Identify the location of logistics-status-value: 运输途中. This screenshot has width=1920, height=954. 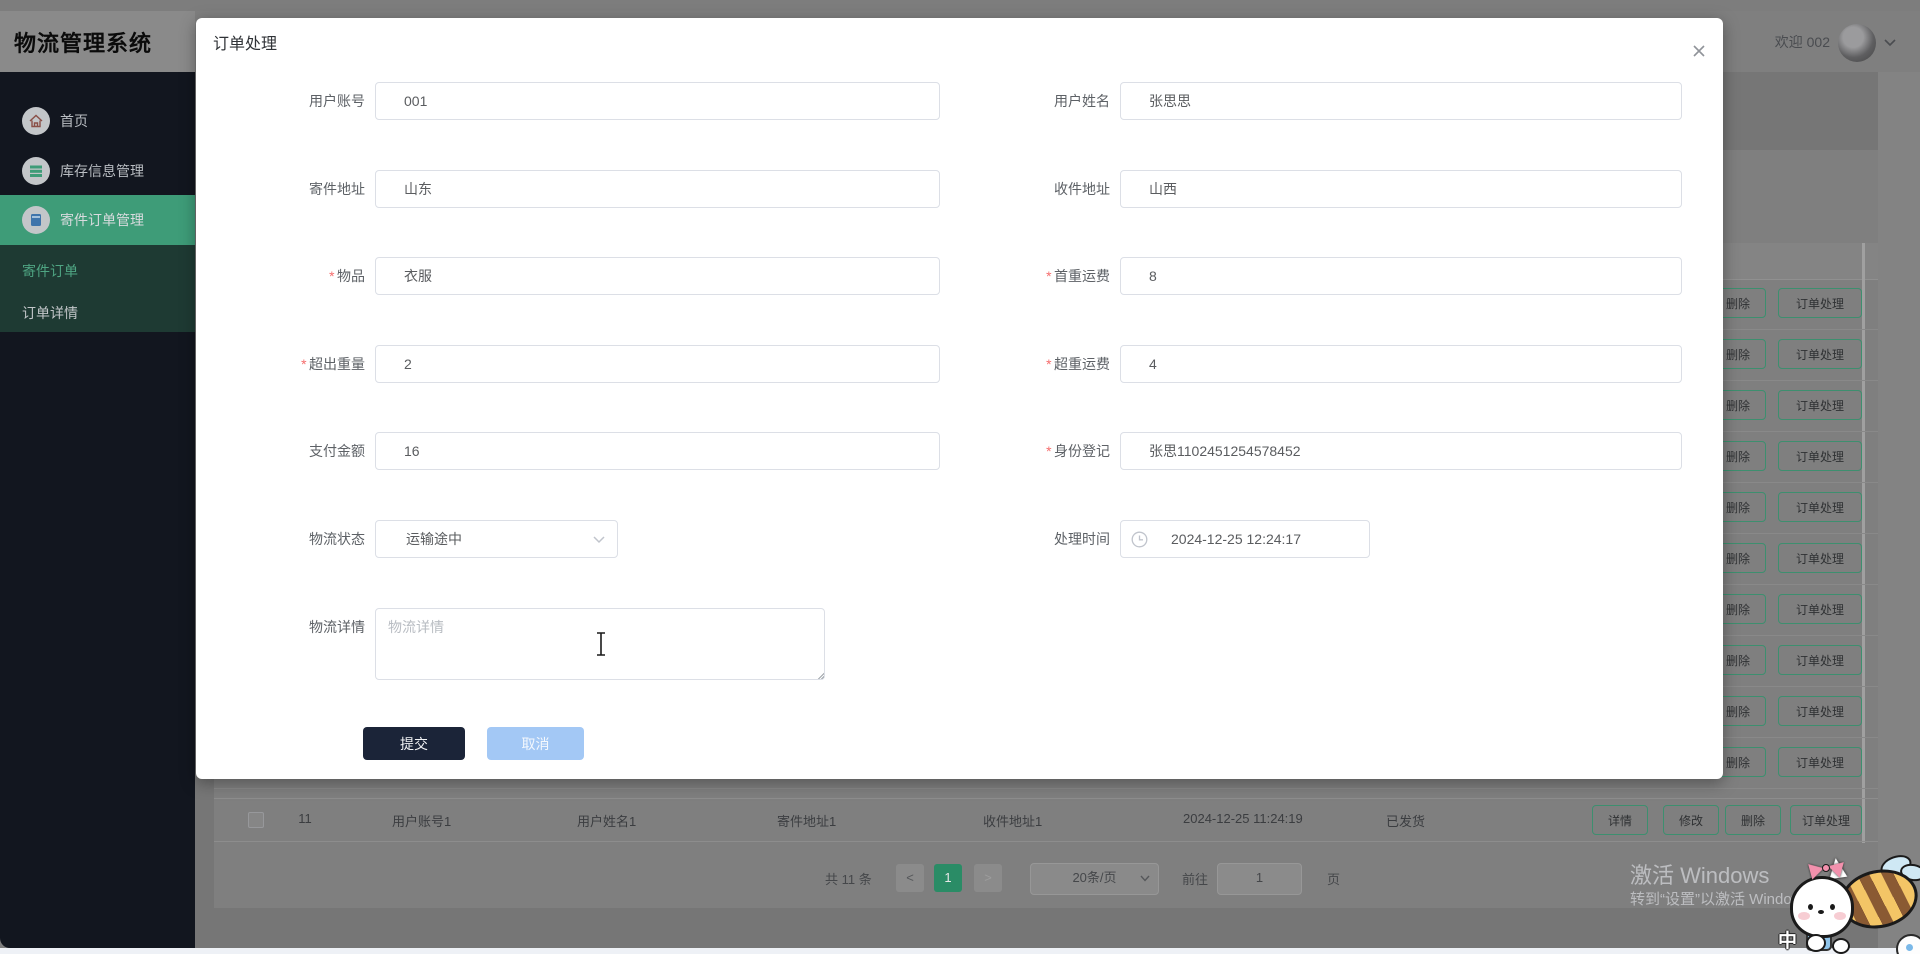
(434, 539).